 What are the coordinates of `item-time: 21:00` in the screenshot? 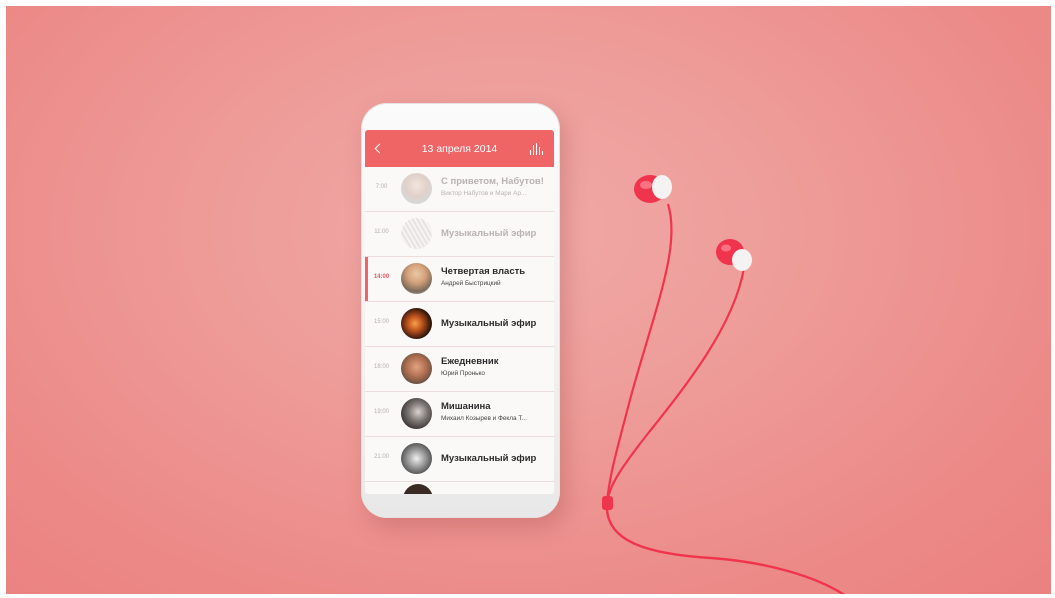 It's located at (381, 457).